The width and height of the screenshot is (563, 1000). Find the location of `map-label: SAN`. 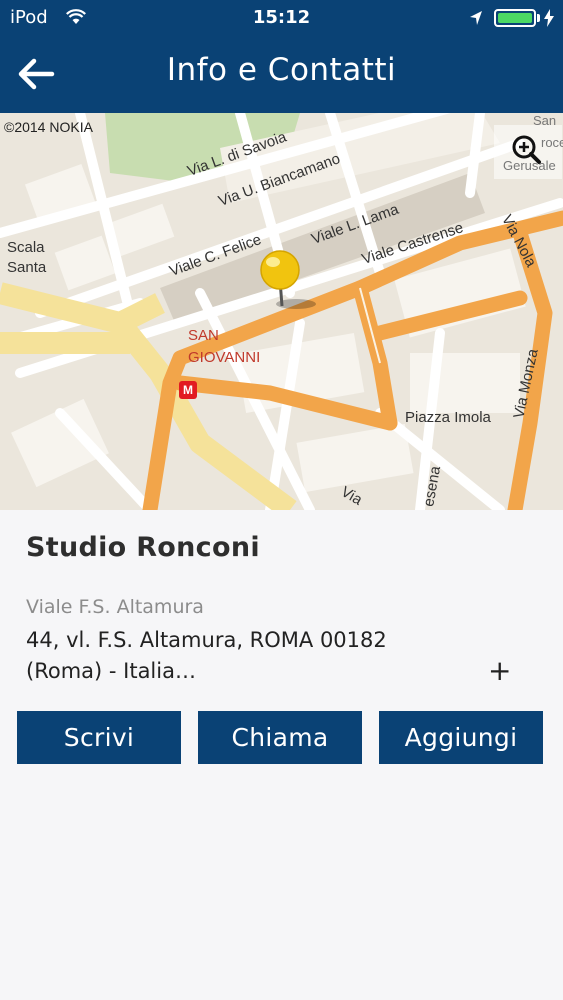

map-label: SAN is located at coordinates (203, 335).